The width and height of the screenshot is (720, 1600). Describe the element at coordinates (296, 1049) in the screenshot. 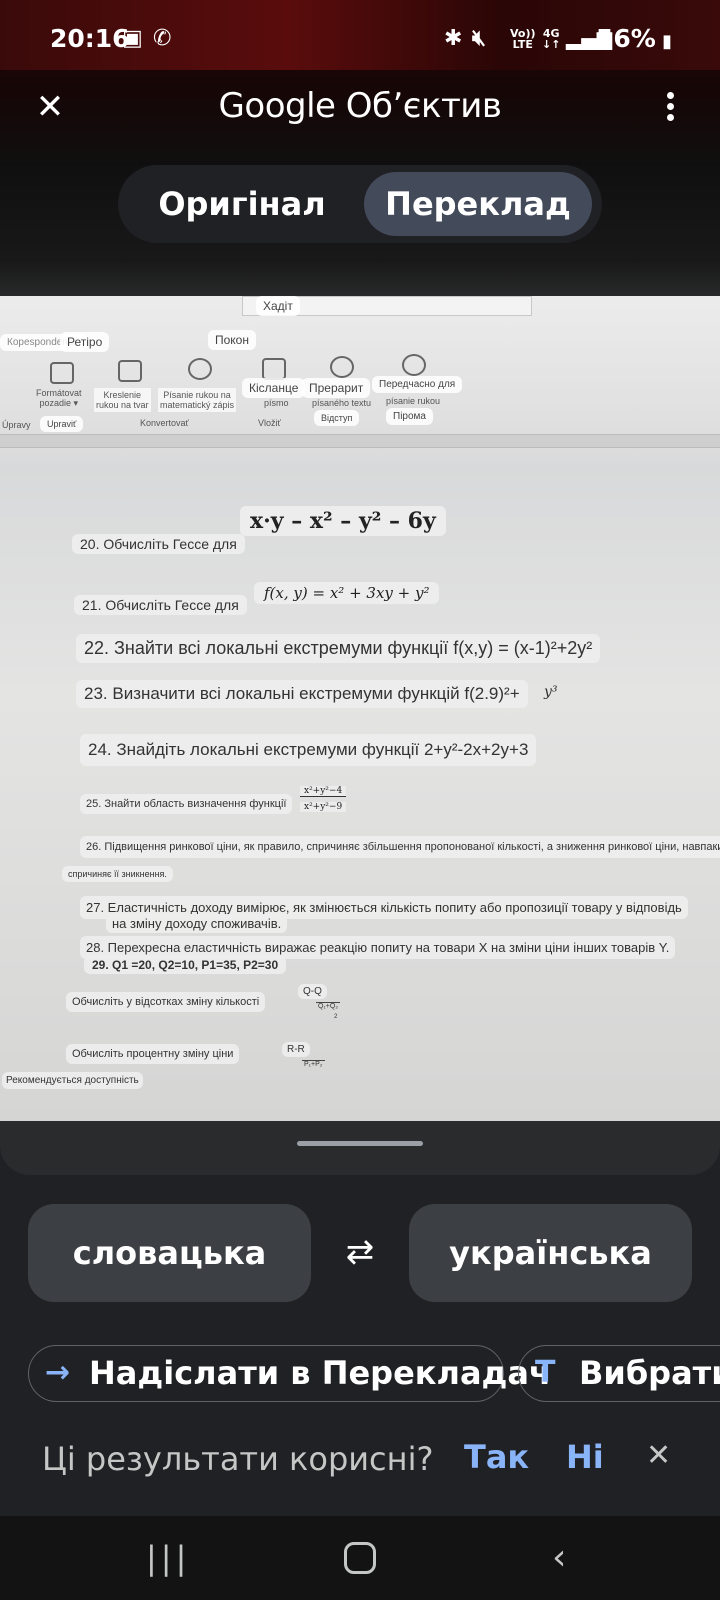

I see `price-formula-top: R-R` at that location.